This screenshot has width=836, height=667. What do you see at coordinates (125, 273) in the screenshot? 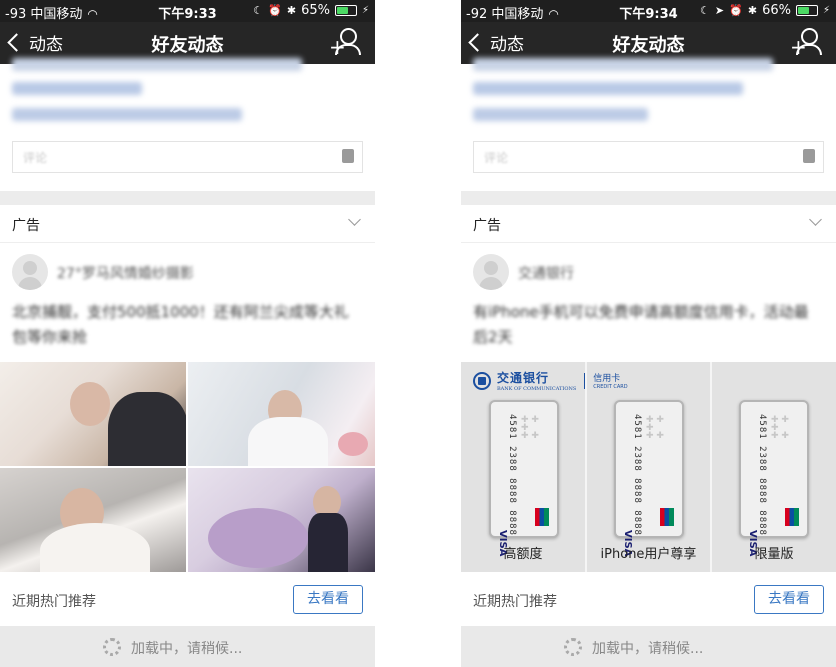
I see `ad-author: 27°罗马风情婚纱摄影` at bounding box center [125, 273].